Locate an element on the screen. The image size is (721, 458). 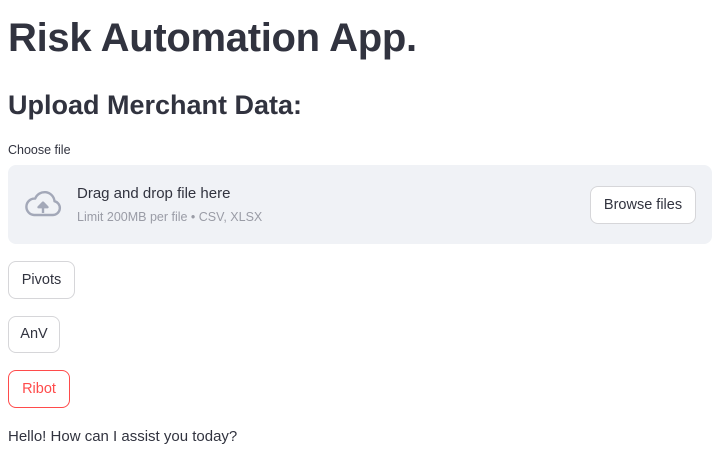
cloud-upload-icon is located at coordinates (43, 203).